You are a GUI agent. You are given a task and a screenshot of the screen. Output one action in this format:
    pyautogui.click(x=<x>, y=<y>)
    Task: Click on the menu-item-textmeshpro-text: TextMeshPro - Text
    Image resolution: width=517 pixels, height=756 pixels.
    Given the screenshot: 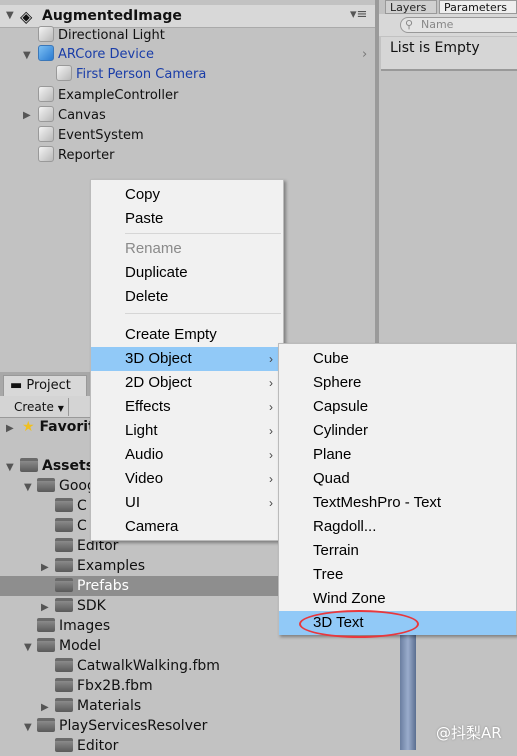 What is the action you would take?
    pyautogui.click(x=397, y=503)
    